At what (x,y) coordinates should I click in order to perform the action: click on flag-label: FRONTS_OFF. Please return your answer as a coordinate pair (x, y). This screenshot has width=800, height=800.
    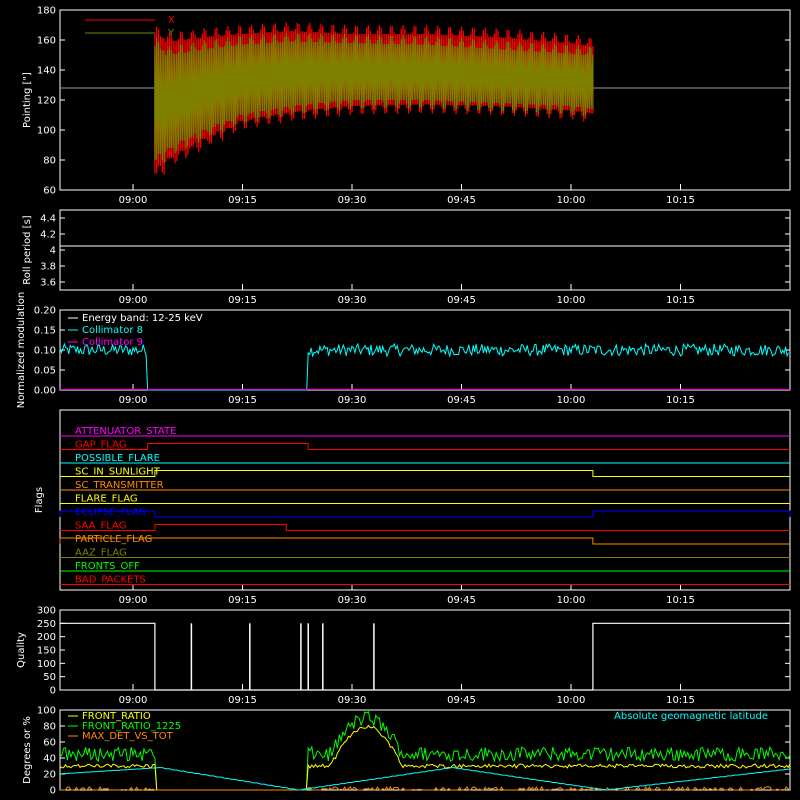
    Looking at the image, I should click on (107, 566).